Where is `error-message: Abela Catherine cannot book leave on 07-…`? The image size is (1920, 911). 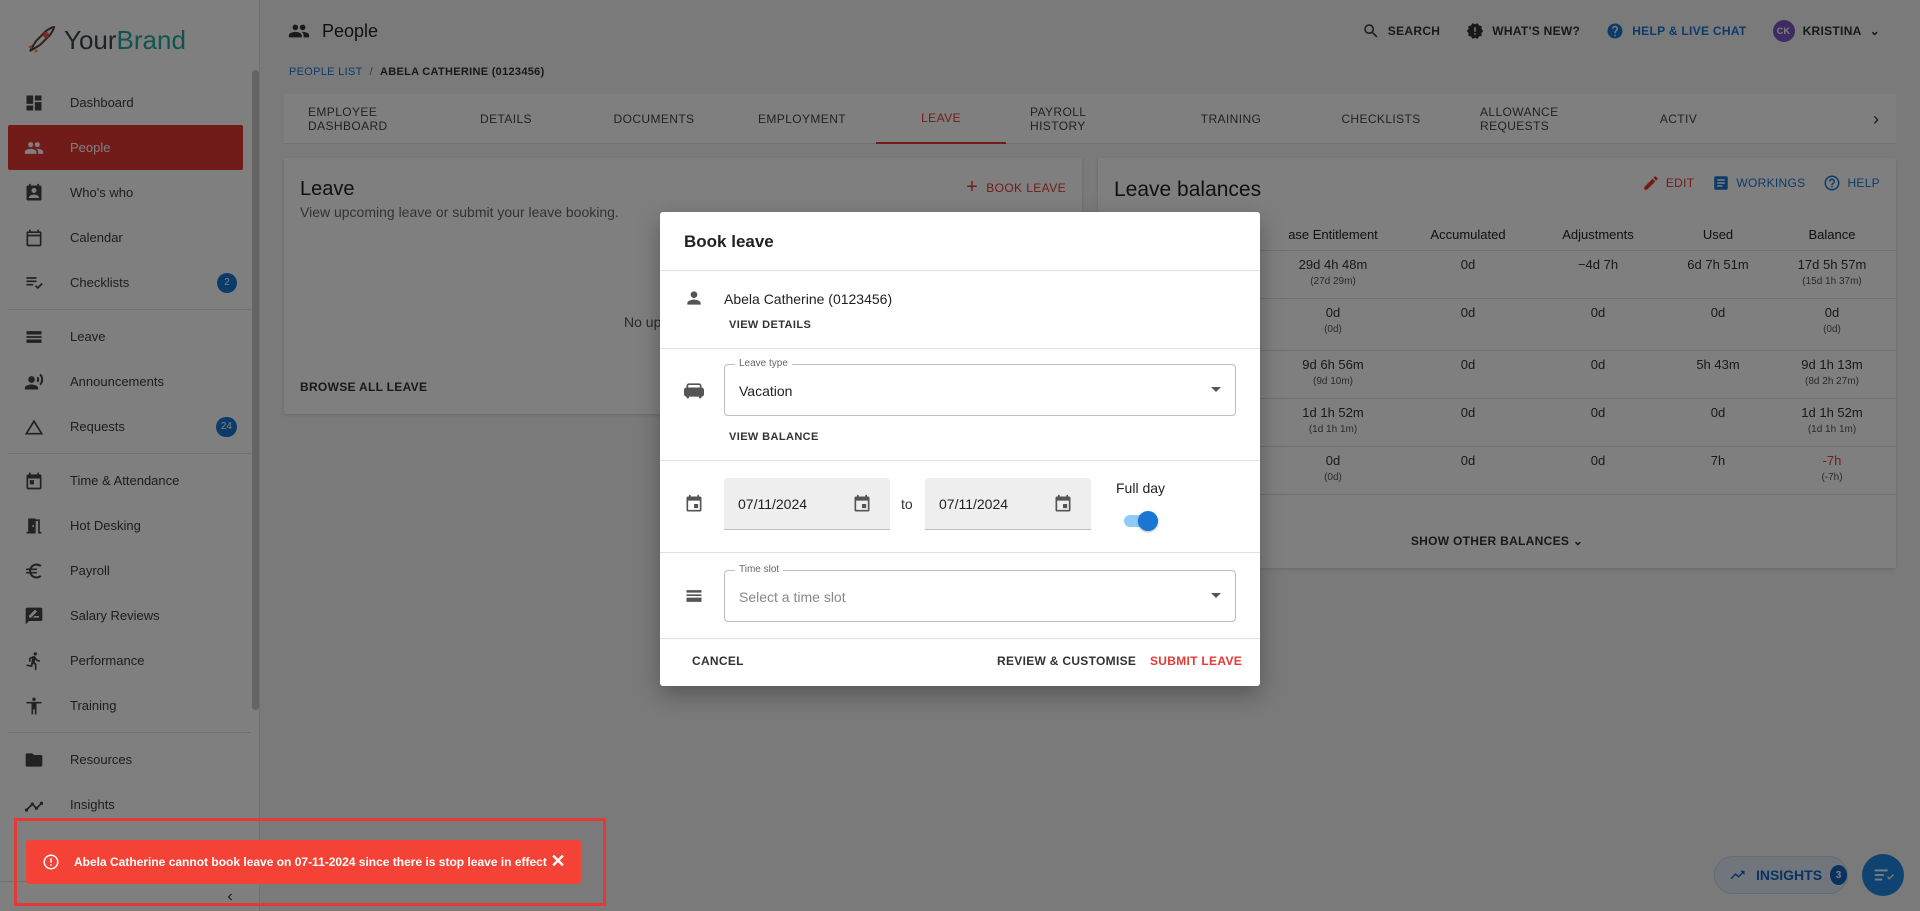
error-message: Abela Catherine cannot book leave on 07-… is located at coordinates (310, 862).